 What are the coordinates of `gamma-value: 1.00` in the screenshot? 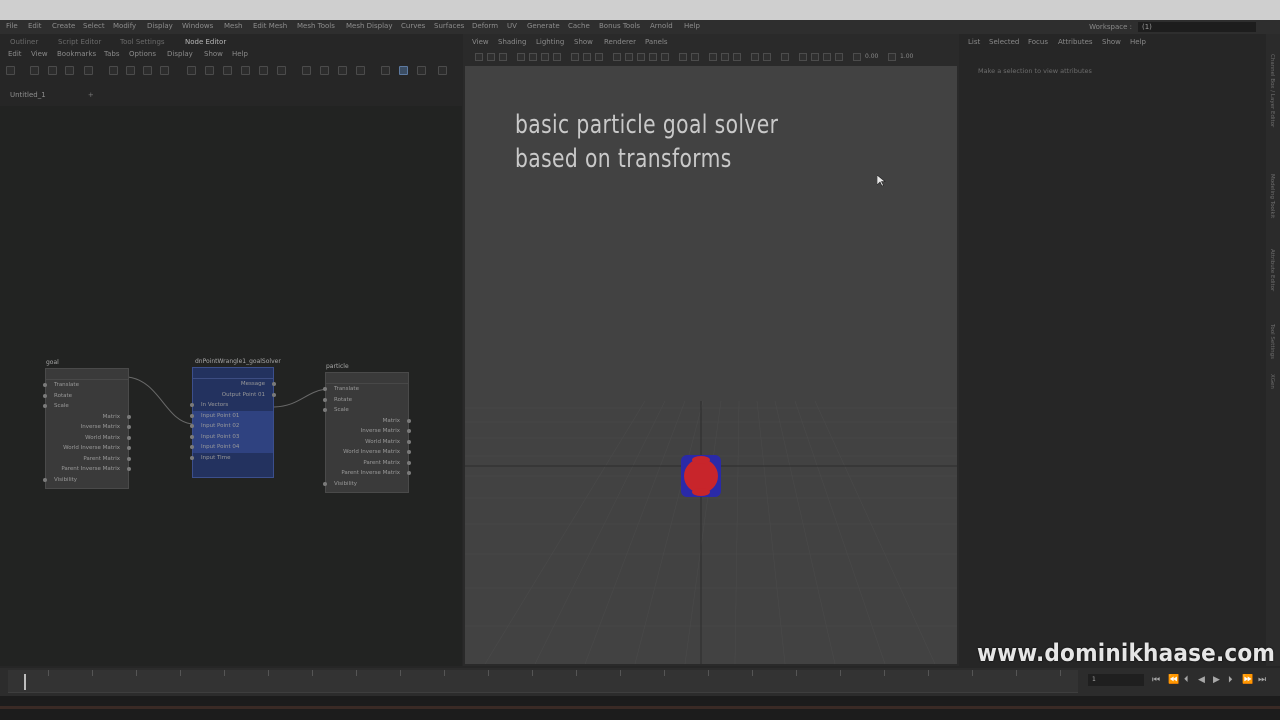 It's located at (906, 56).